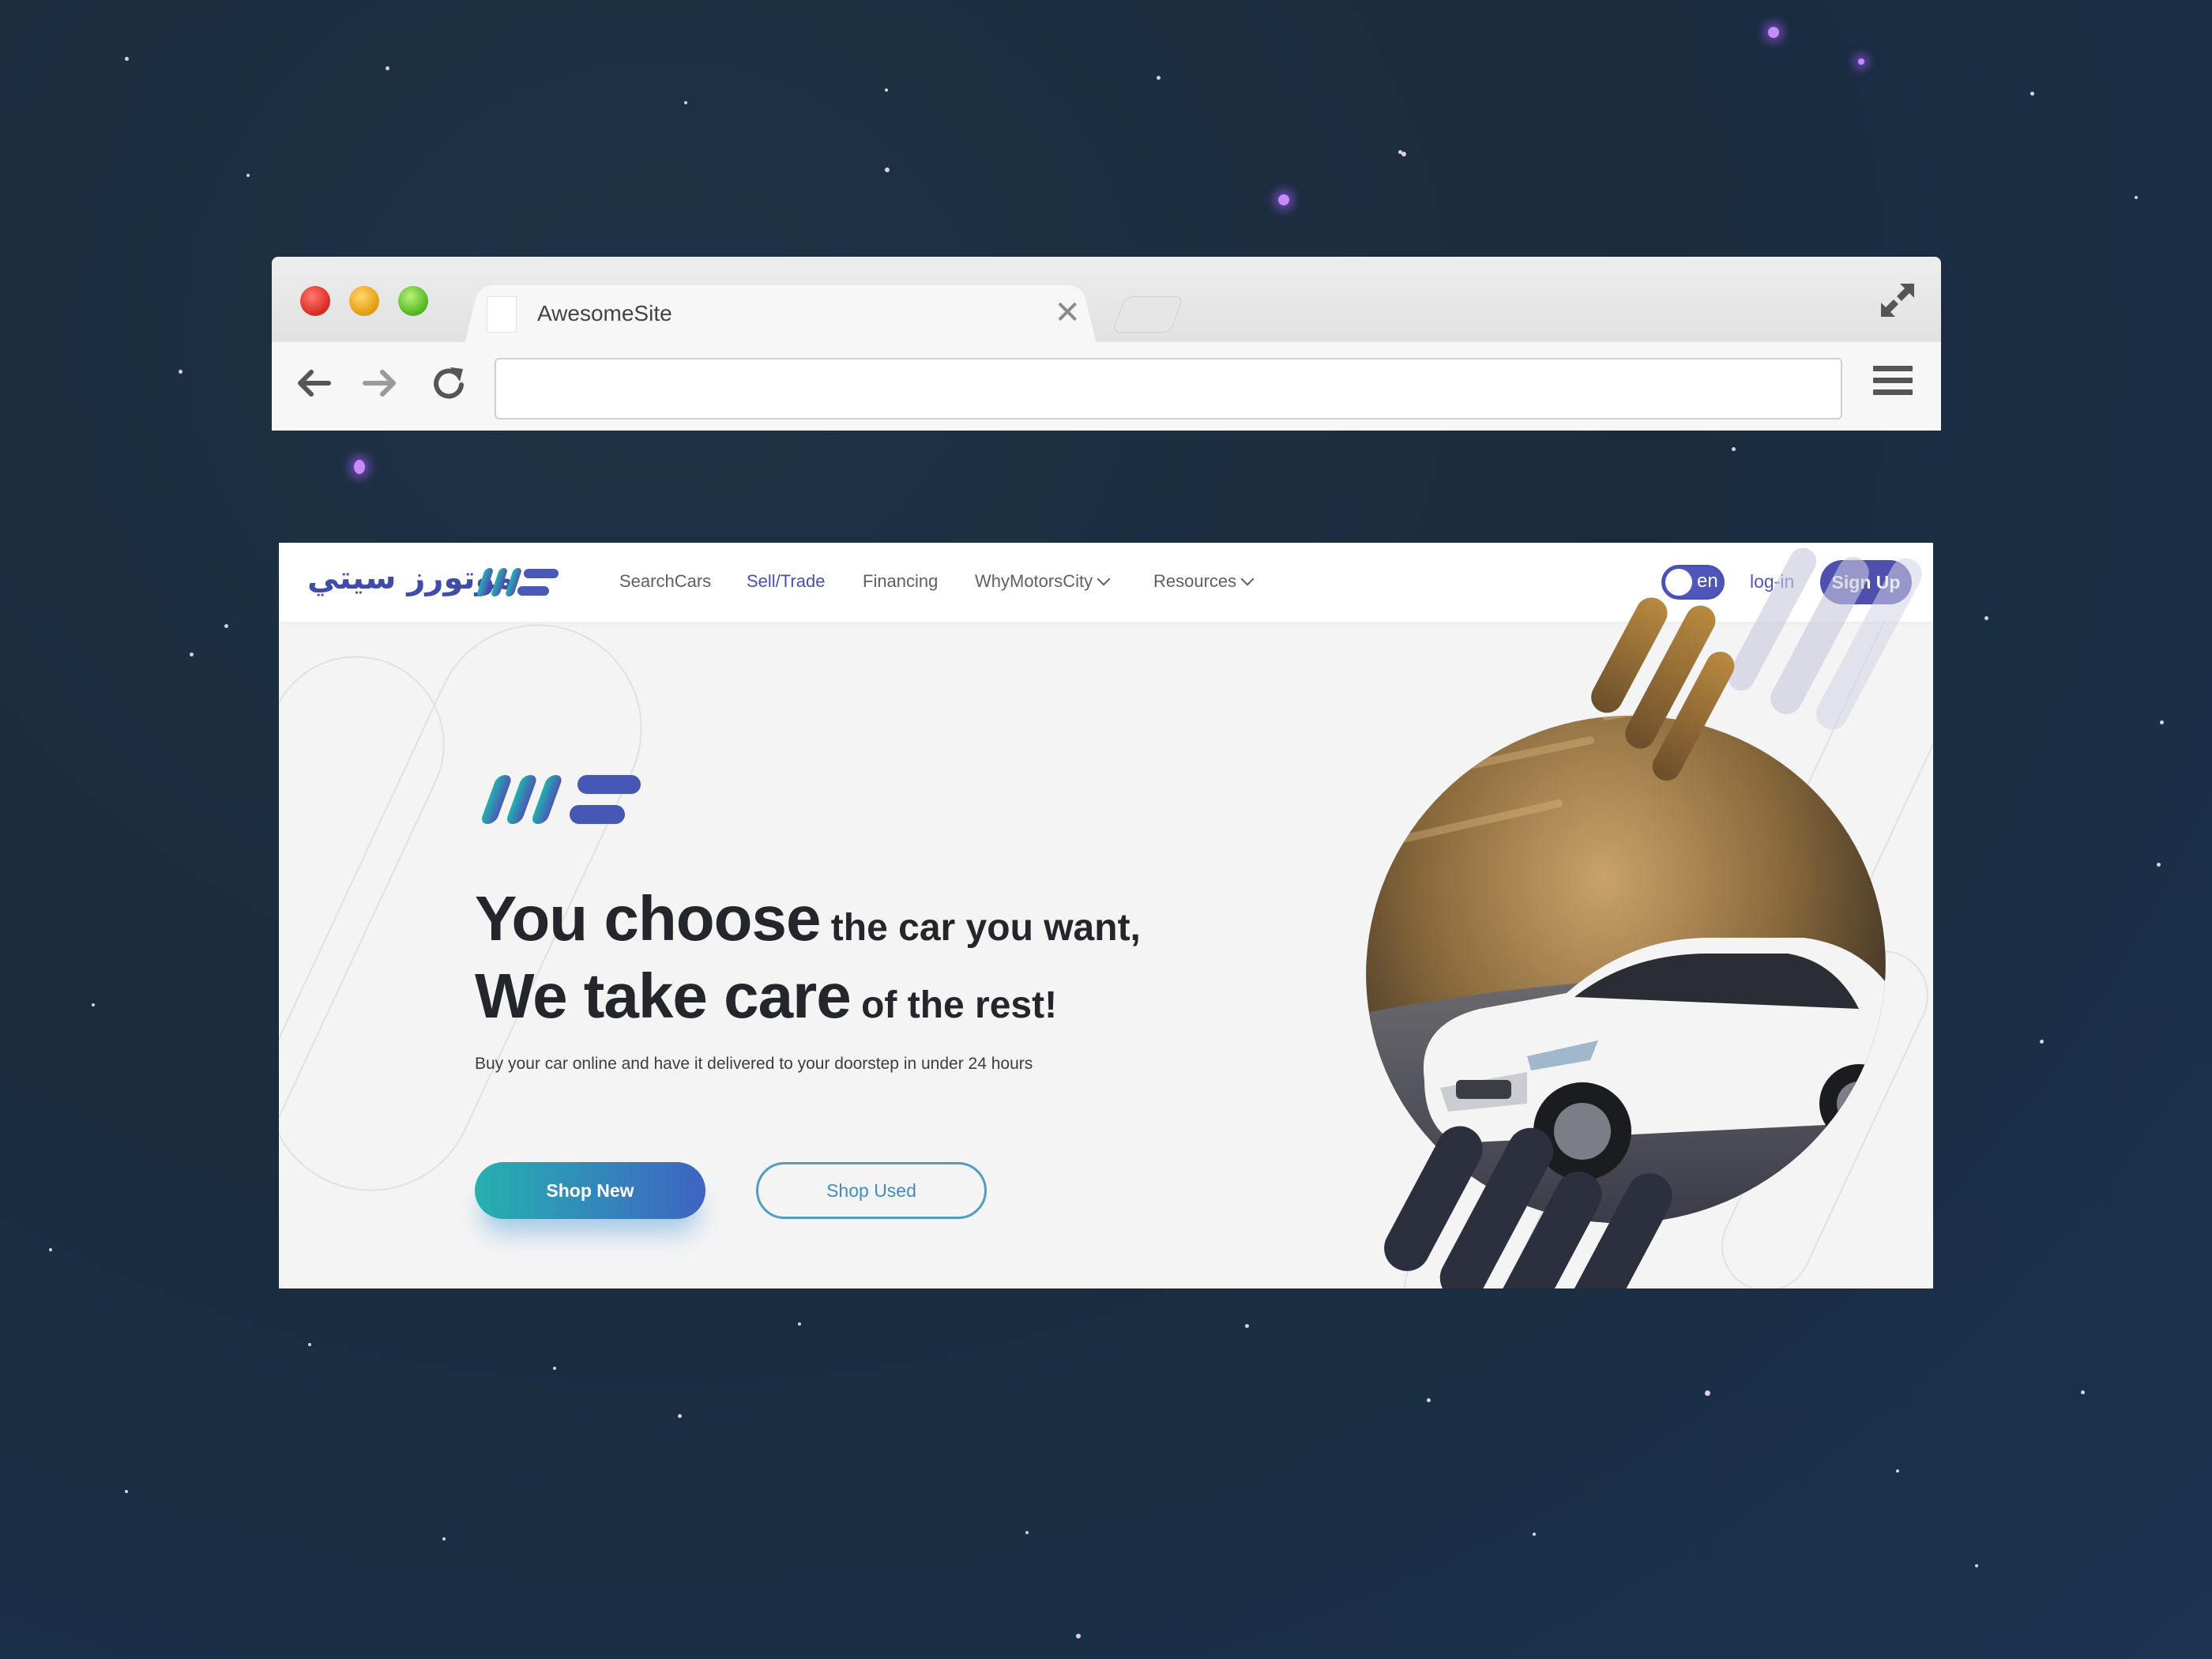 The height and width of the screenshot is (1659, 2212). I want to click on nav-link-sell-trade: Sell/Trade, so click(786, 582).